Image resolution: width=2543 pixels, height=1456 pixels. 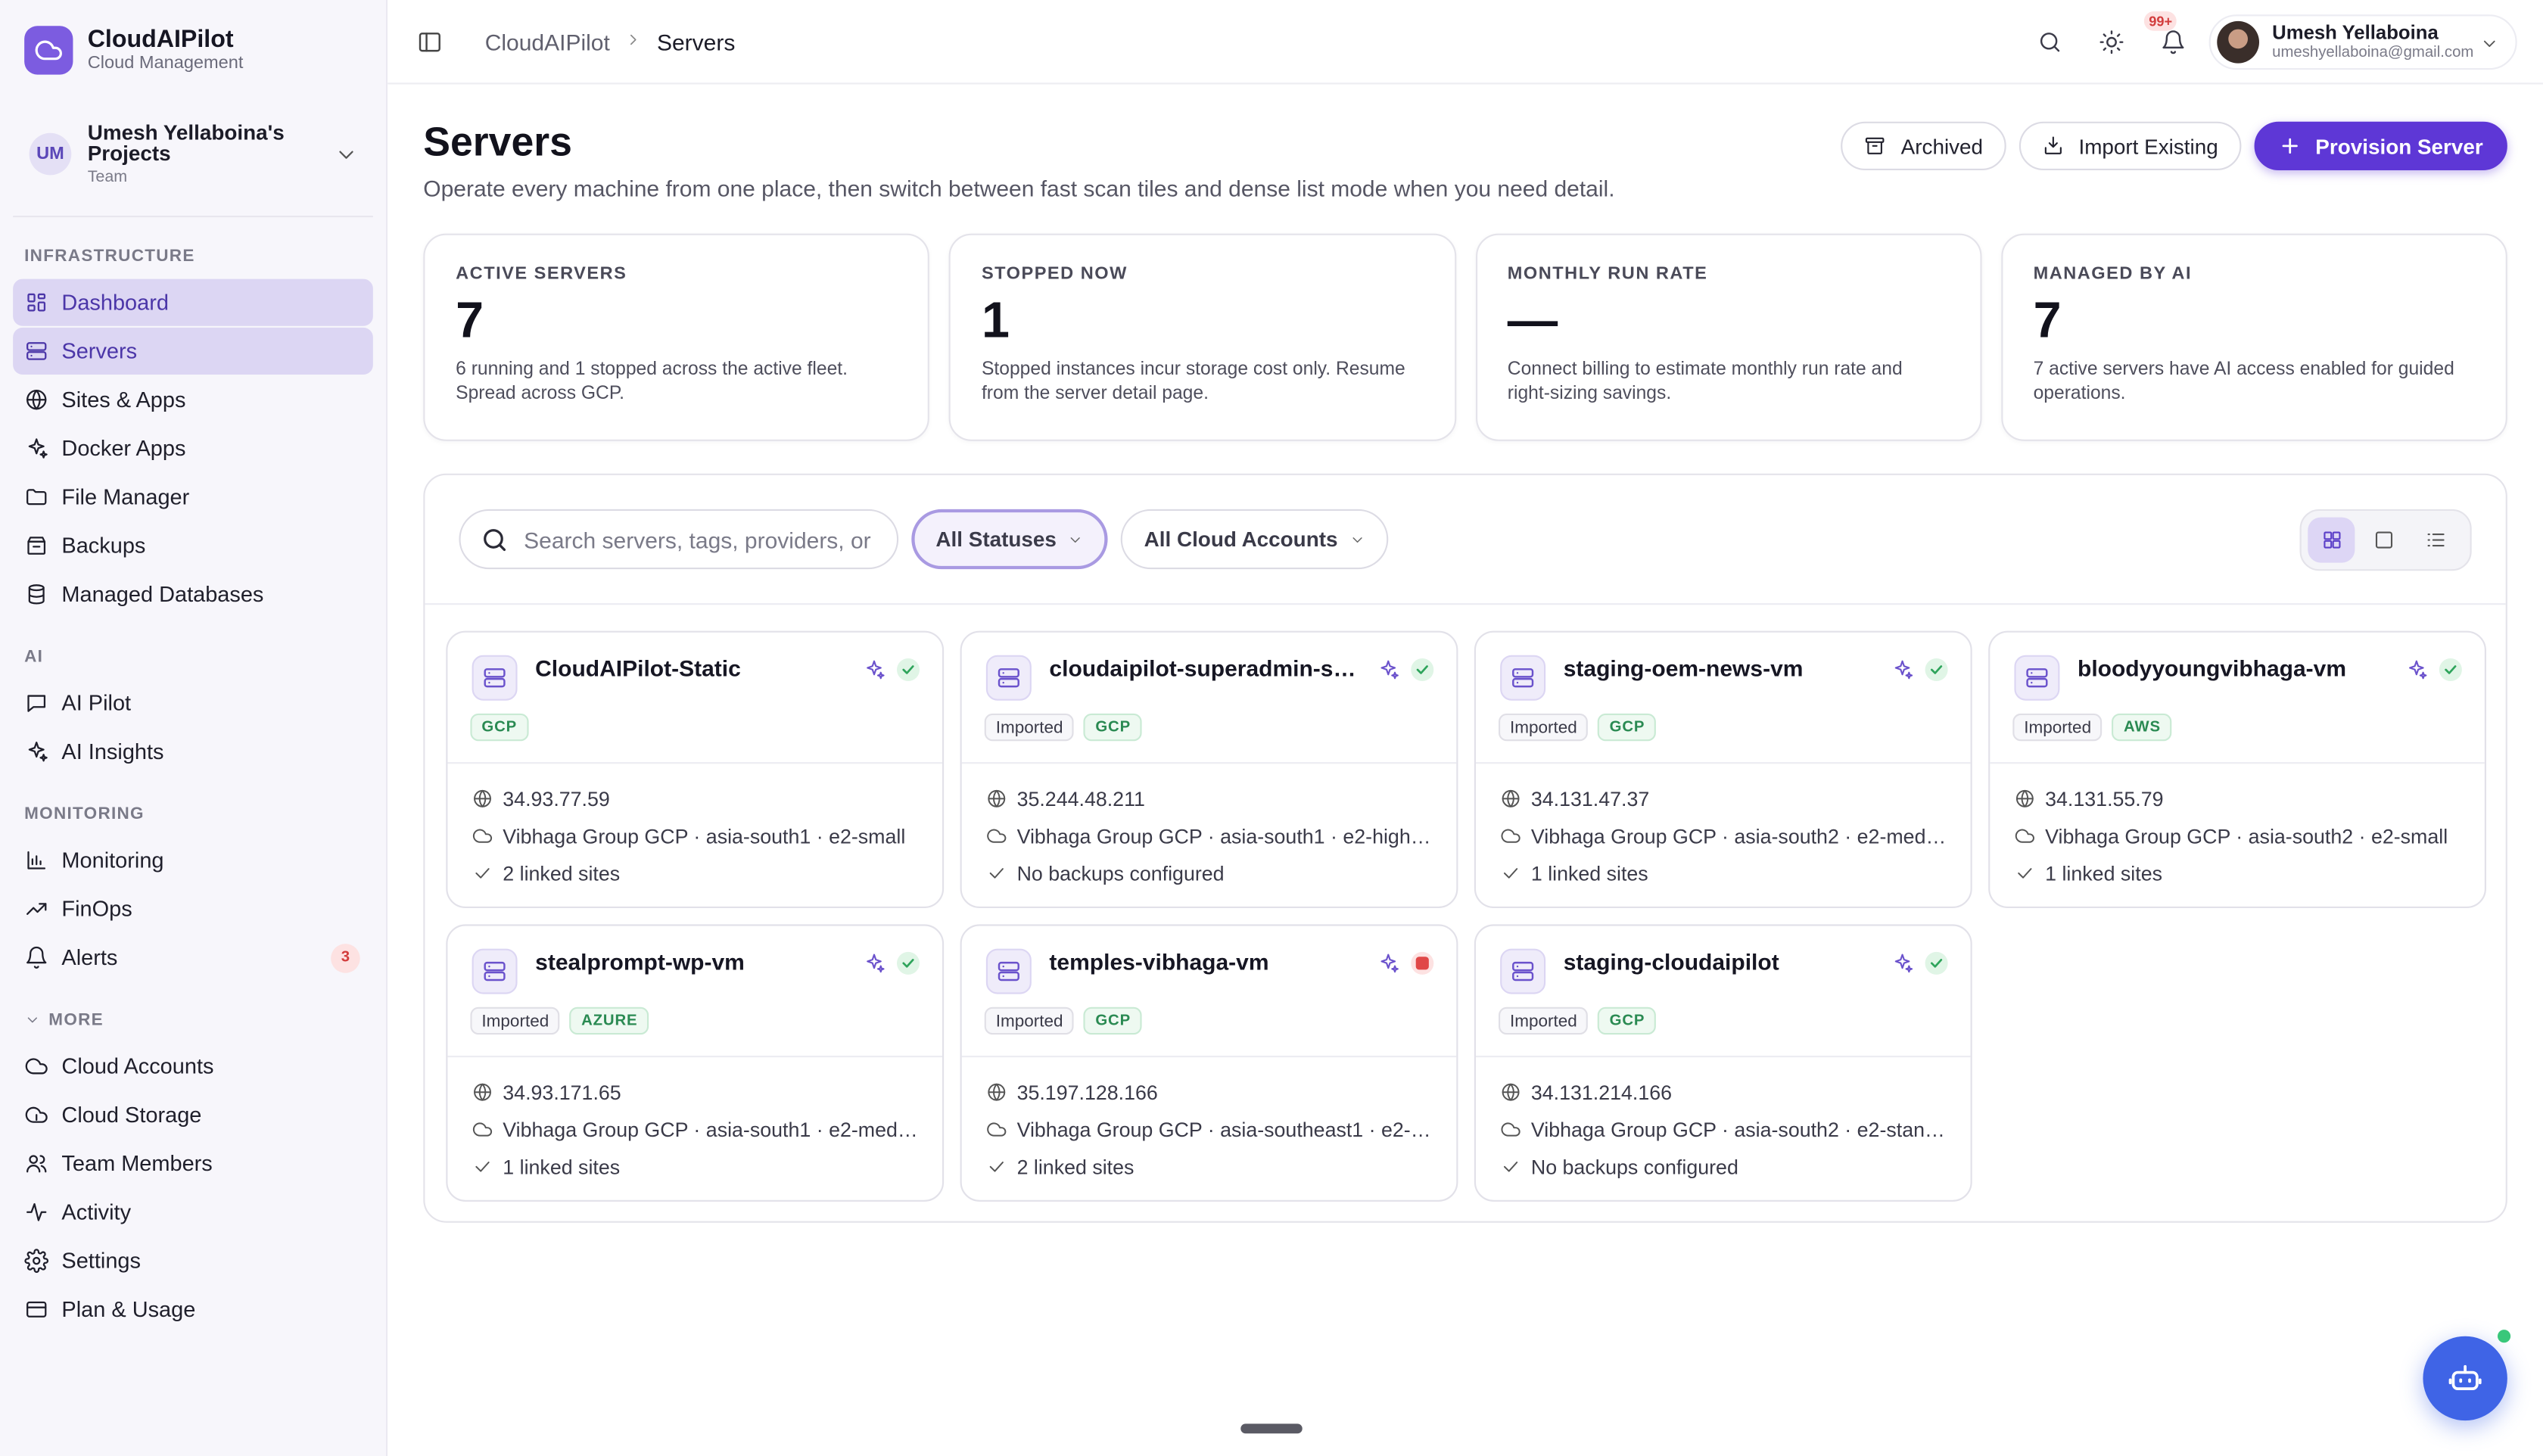 I want to click on sidebar-item-alerts: Alerts 3, so click(x=193, y=957).